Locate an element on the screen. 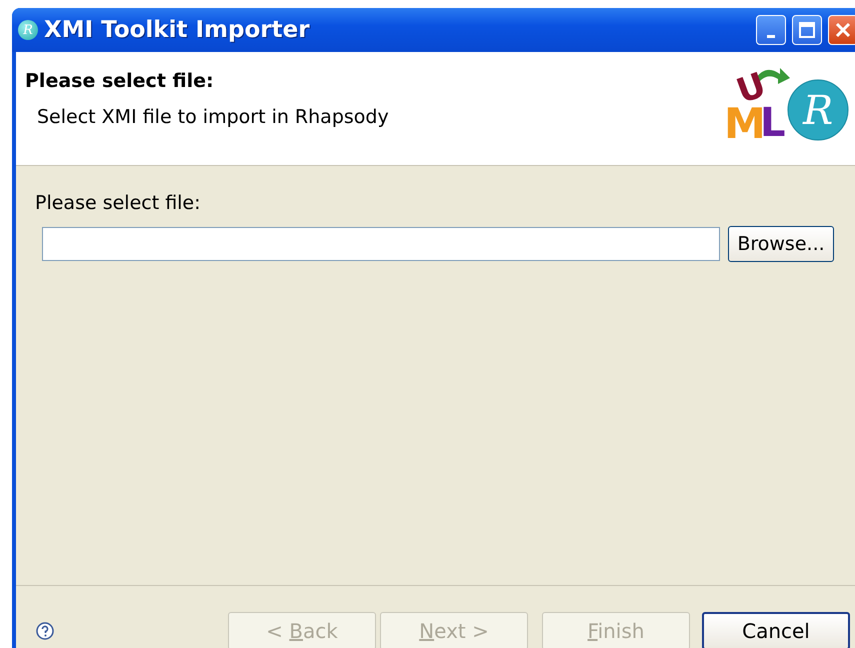 The height and width of the screenshot is (648, 855). minimize-icon is located at coordinates (771, 36).